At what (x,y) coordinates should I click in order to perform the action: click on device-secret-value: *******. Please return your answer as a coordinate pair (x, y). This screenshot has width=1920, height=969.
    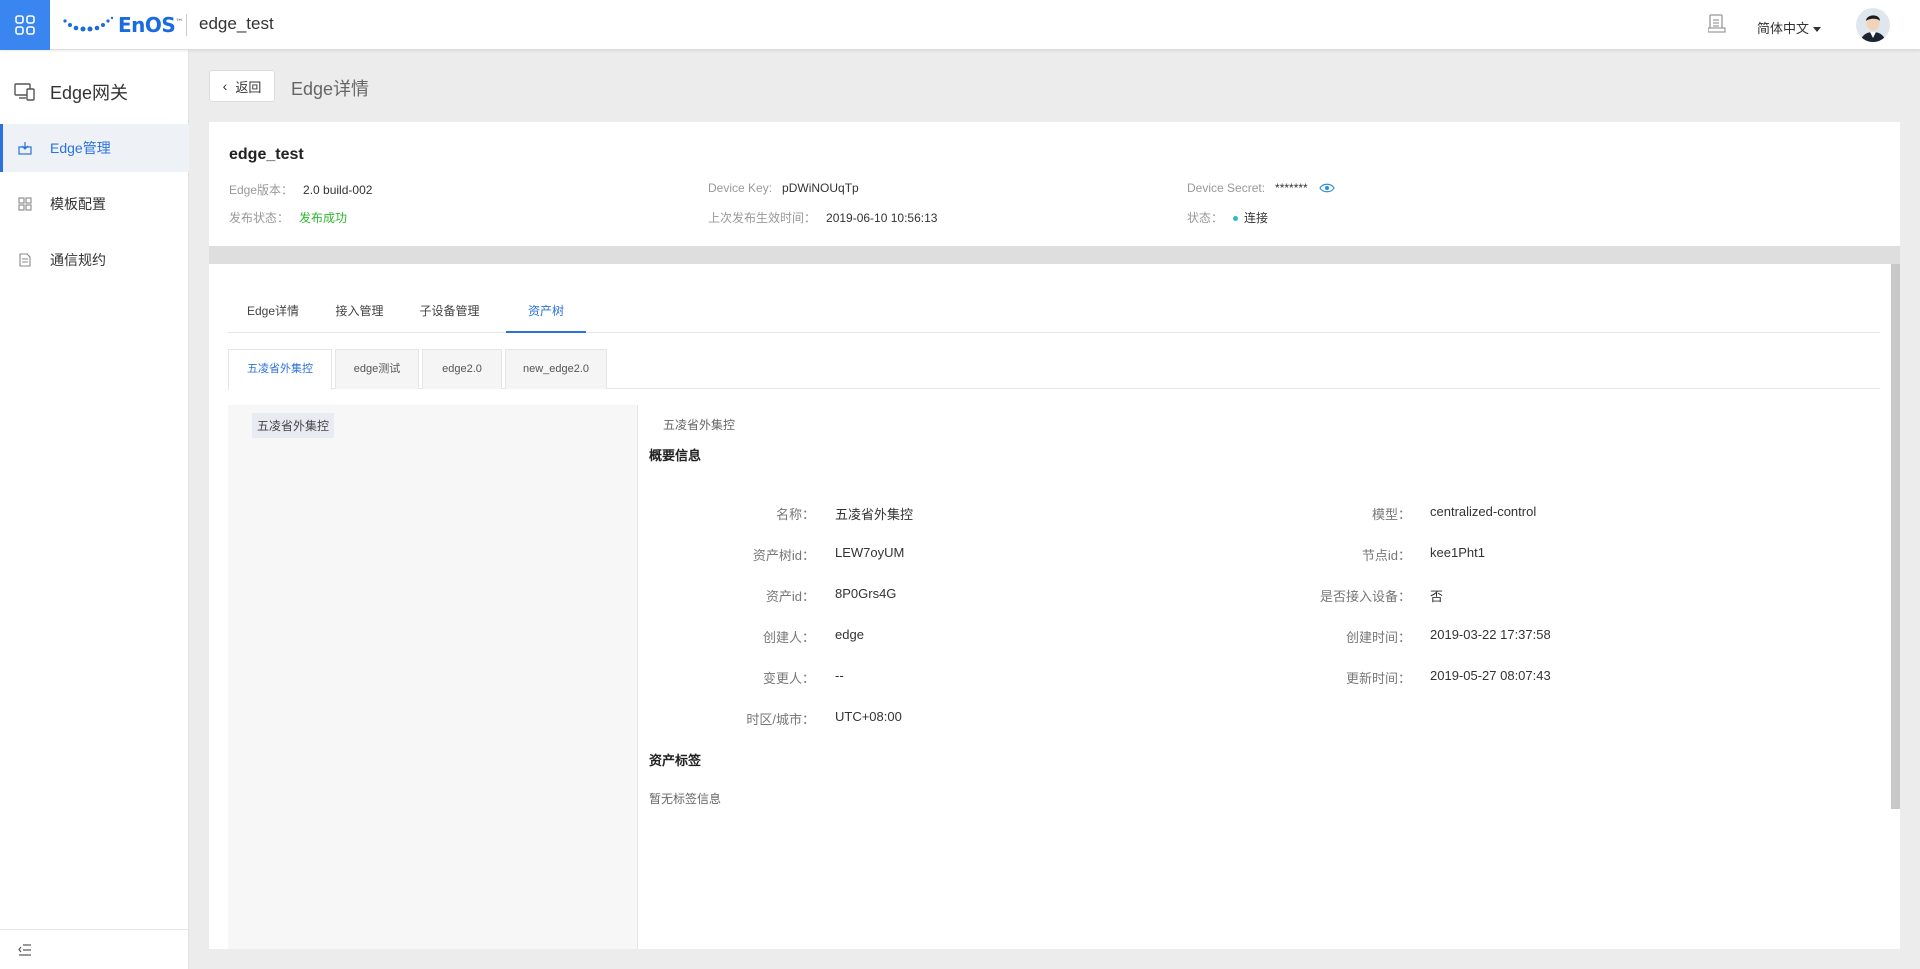
    Looking at the image, I should click on (1291, 188).